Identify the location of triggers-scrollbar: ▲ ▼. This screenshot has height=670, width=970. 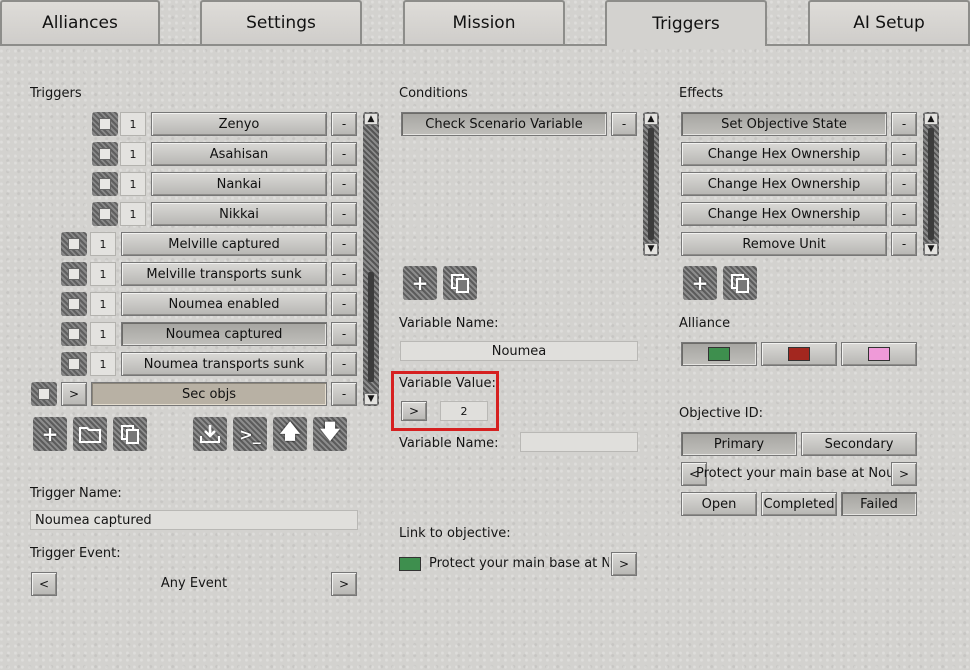
(371, 259).